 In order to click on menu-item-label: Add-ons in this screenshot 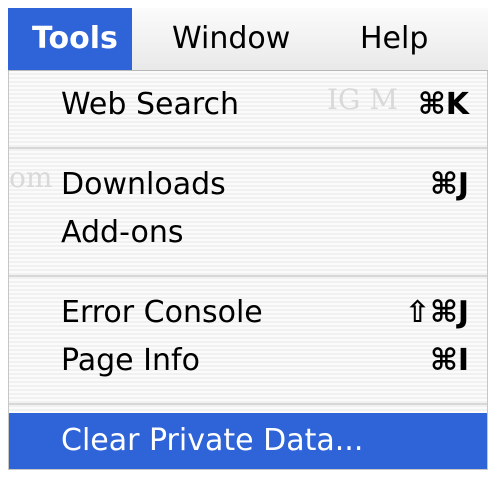, I will do `click(122, 232)`.